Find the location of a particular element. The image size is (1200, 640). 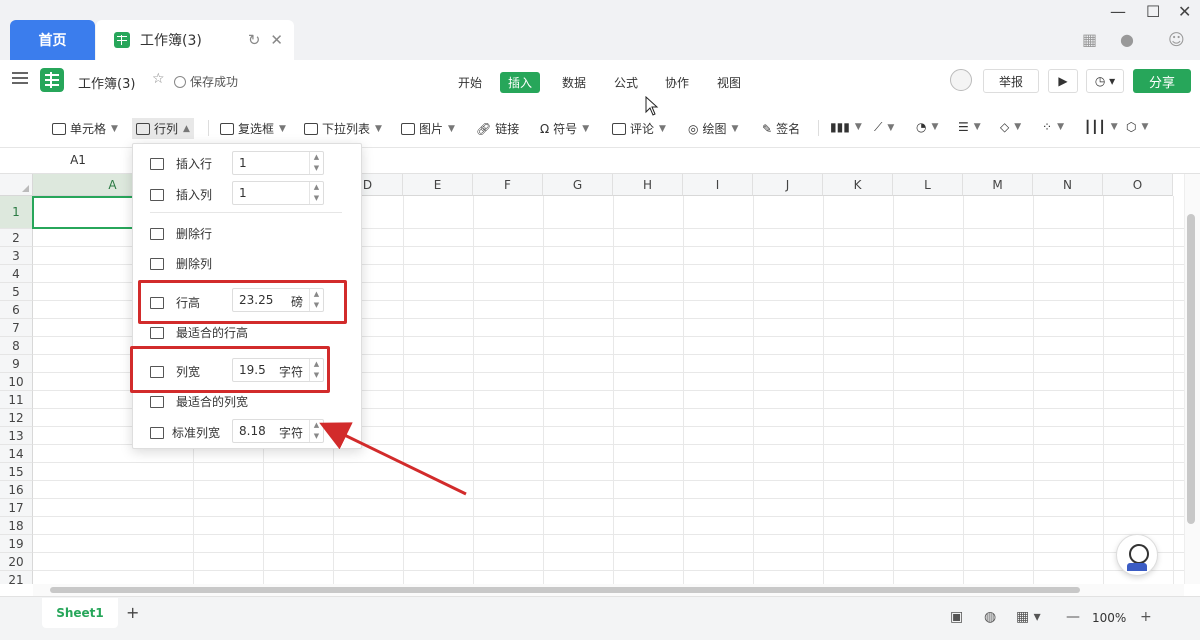

assistant-mascot-icon is located at coordinates (1137, 555).